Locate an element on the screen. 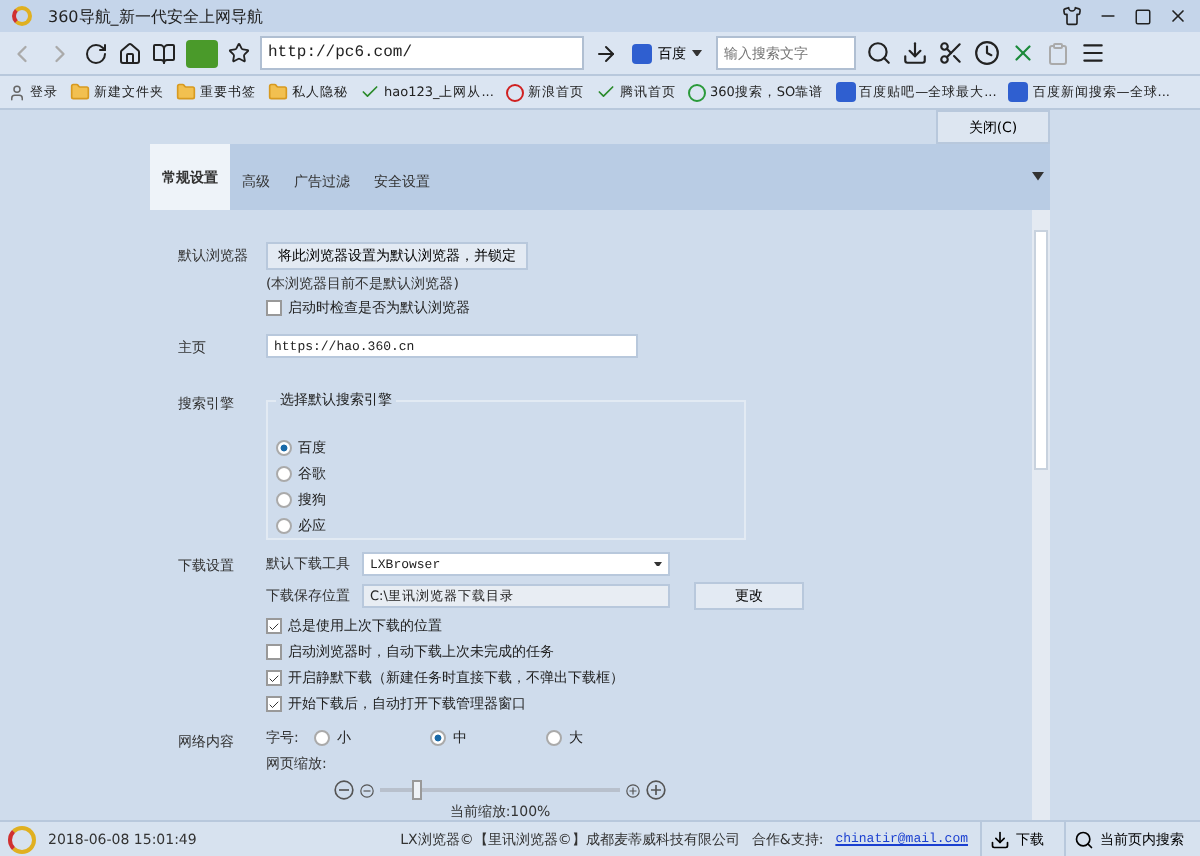 The height and width of the screenshot is (856, 1200). zoom-in-button is located at coordinates (656, 790).